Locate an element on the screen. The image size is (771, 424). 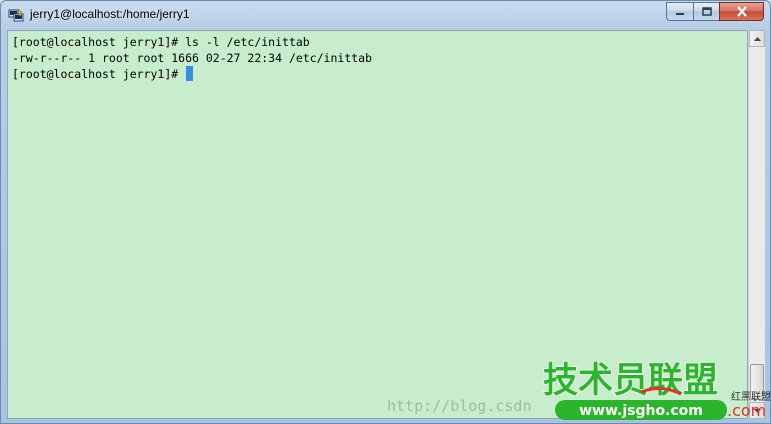
minimize-icon is located at coordinates (680, 13).